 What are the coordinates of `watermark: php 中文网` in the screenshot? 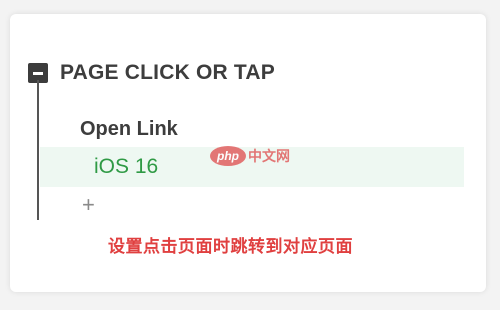 It's located at (250, 156).